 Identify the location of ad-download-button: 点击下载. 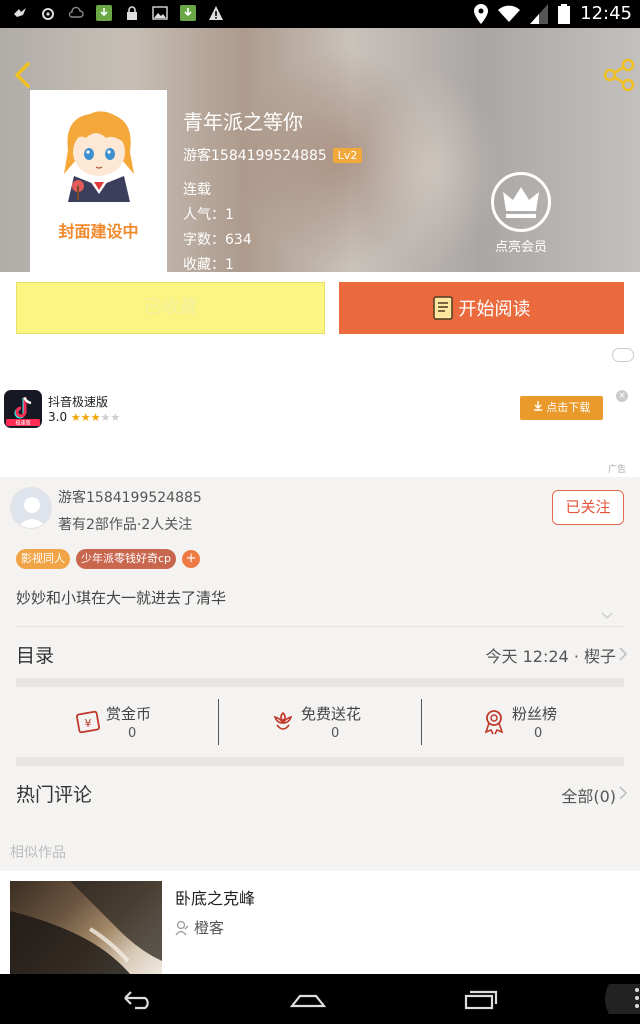
(561, 408).